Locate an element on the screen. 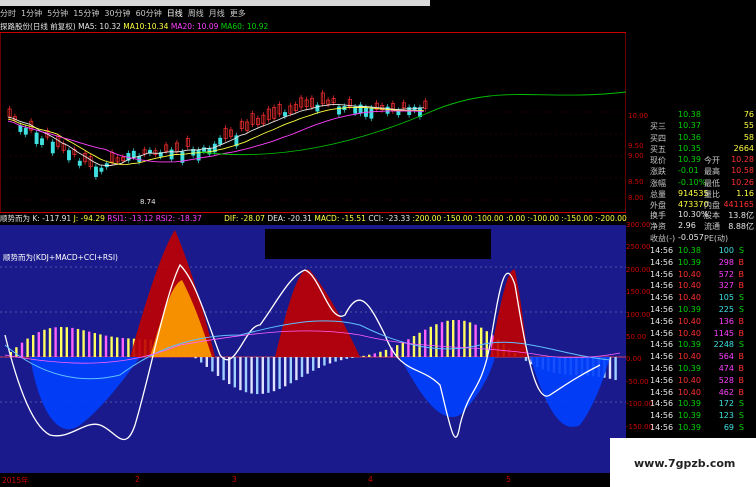 The width and height of the screenshot is (756, 487). tick-volume: 69 is located at coordinates (728, 427).